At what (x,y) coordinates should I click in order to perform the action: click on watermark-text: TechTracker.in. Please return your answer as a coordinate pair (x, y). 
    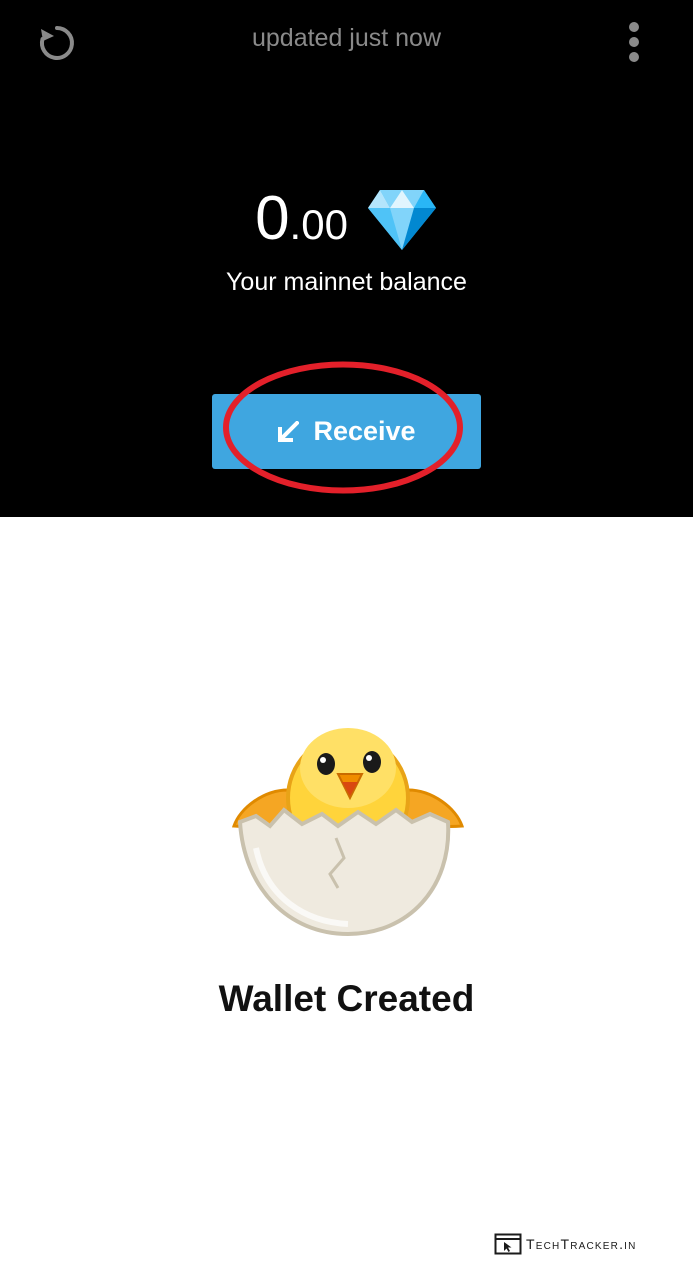
    Looking at the image, I should click on (581, 1244).